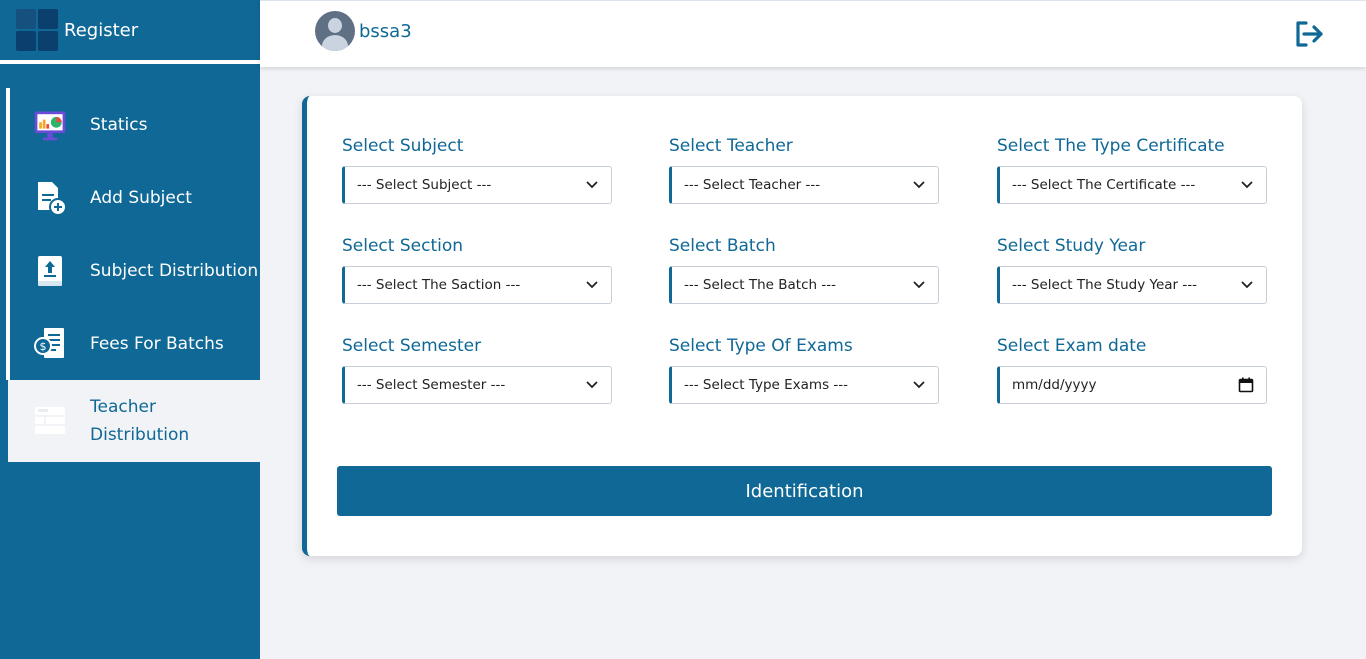 This screenshot has height=659, width=1366. What do you see at coordinates (752, 185) in the screenshot?
I see `select-value: --- Select Teacher ---` at bounding box center [752, 185].